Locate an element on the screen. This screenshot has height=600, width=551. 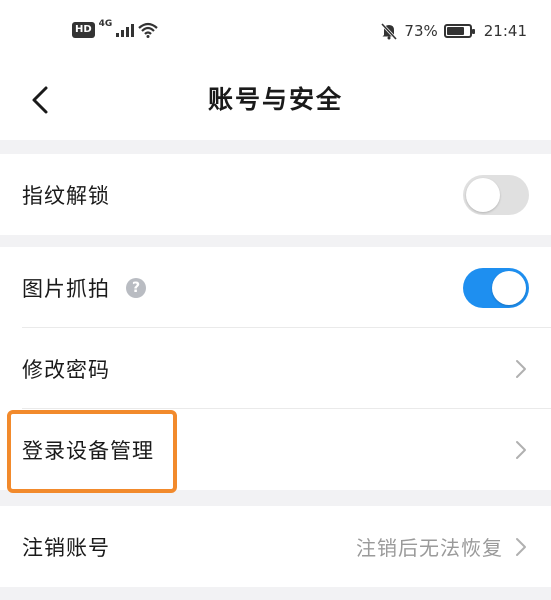
device-management-label: 登录设备管理 is located at coordinates (88, 450).